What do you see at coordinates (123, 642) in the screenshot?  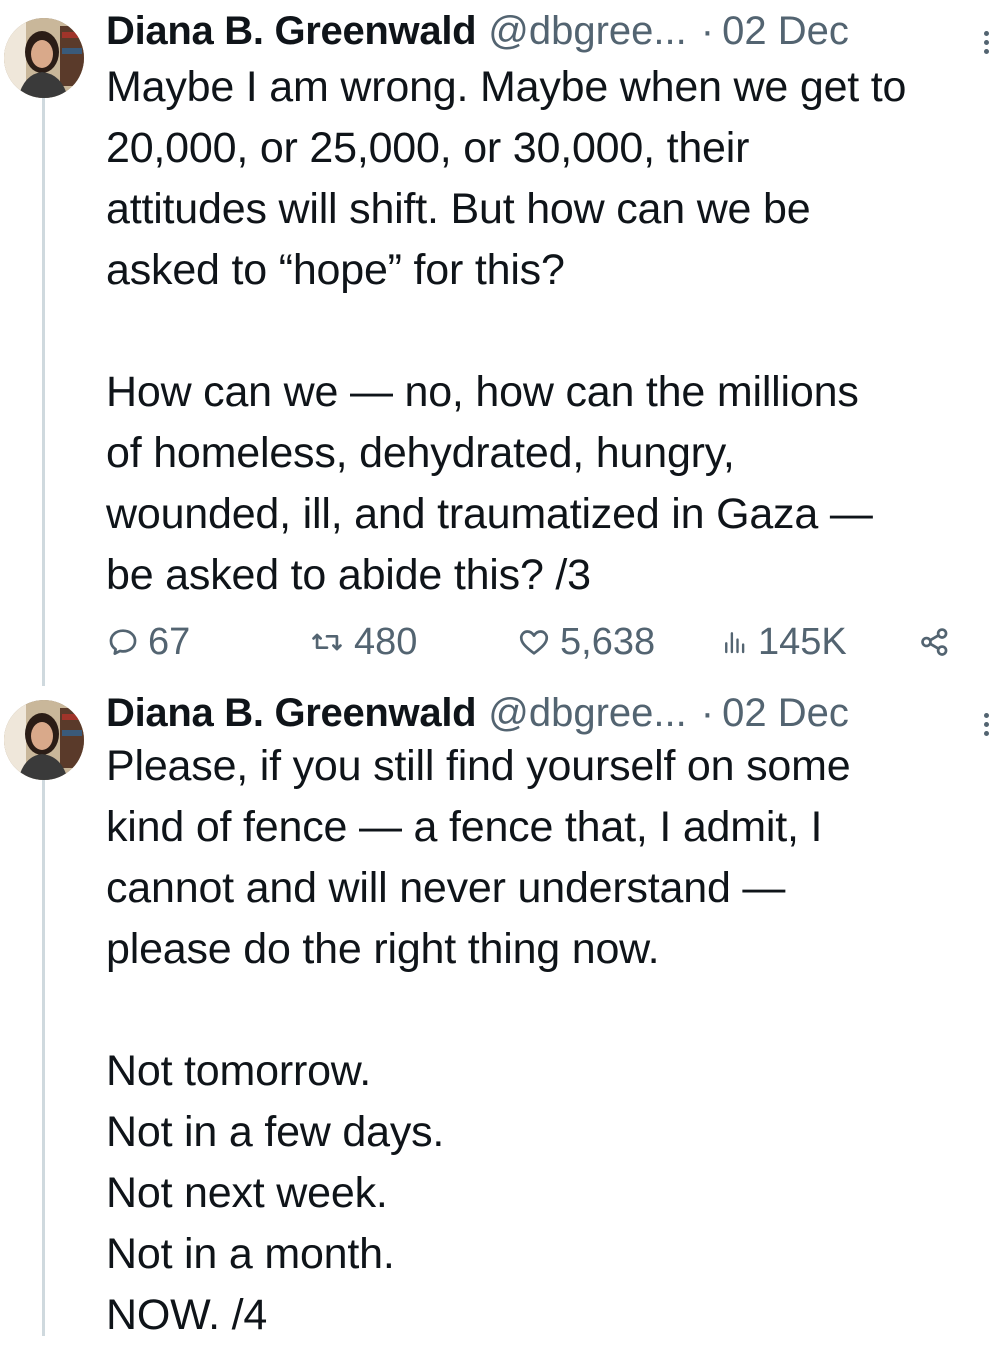 I see `reply-icon` at bounding box center [123, 642].